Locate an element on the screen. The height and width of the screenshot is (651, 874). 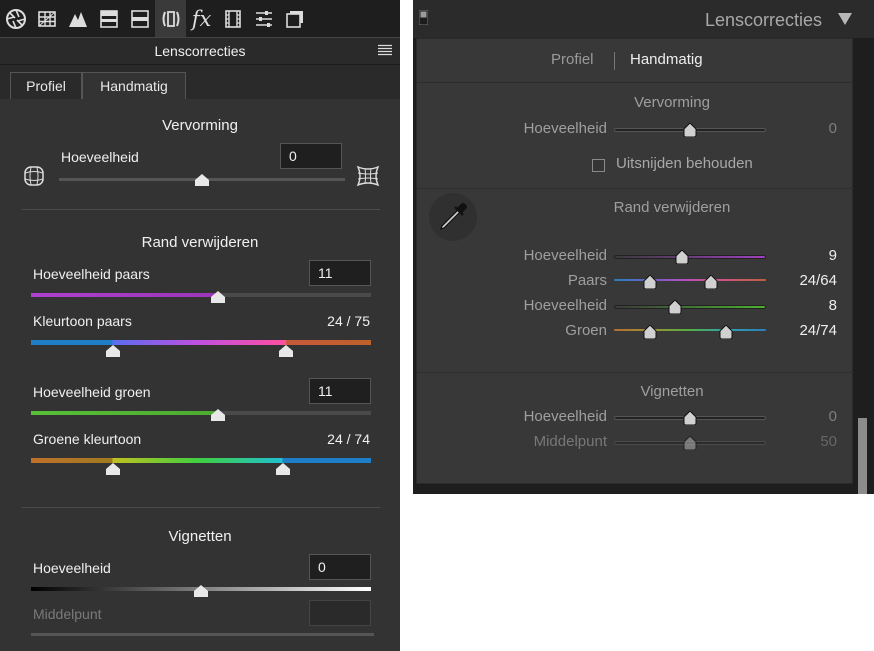
fx-label: fx is located at coordinates (201, 18).